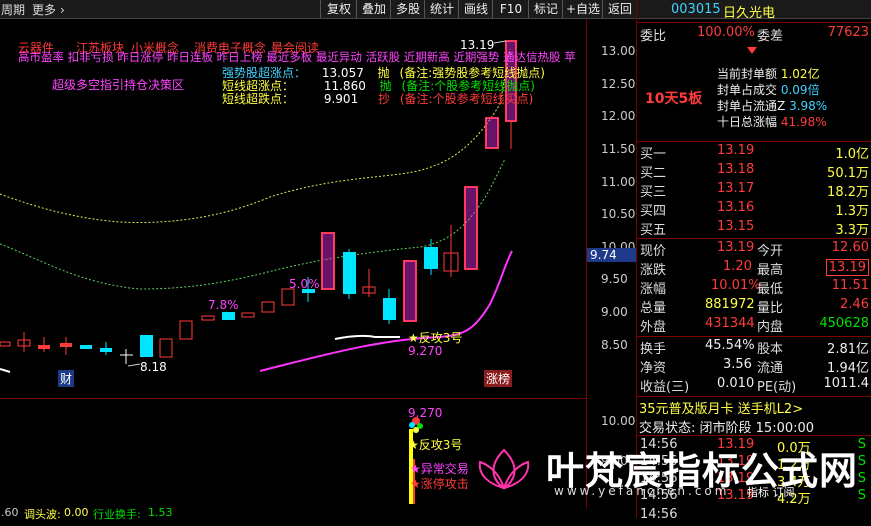 The height and width of the screenshot is (526, 871). What do you see at coordinates (66, 378) in the screenshot?
I see `finance-badge: 财` at bounding box center [66, 378].